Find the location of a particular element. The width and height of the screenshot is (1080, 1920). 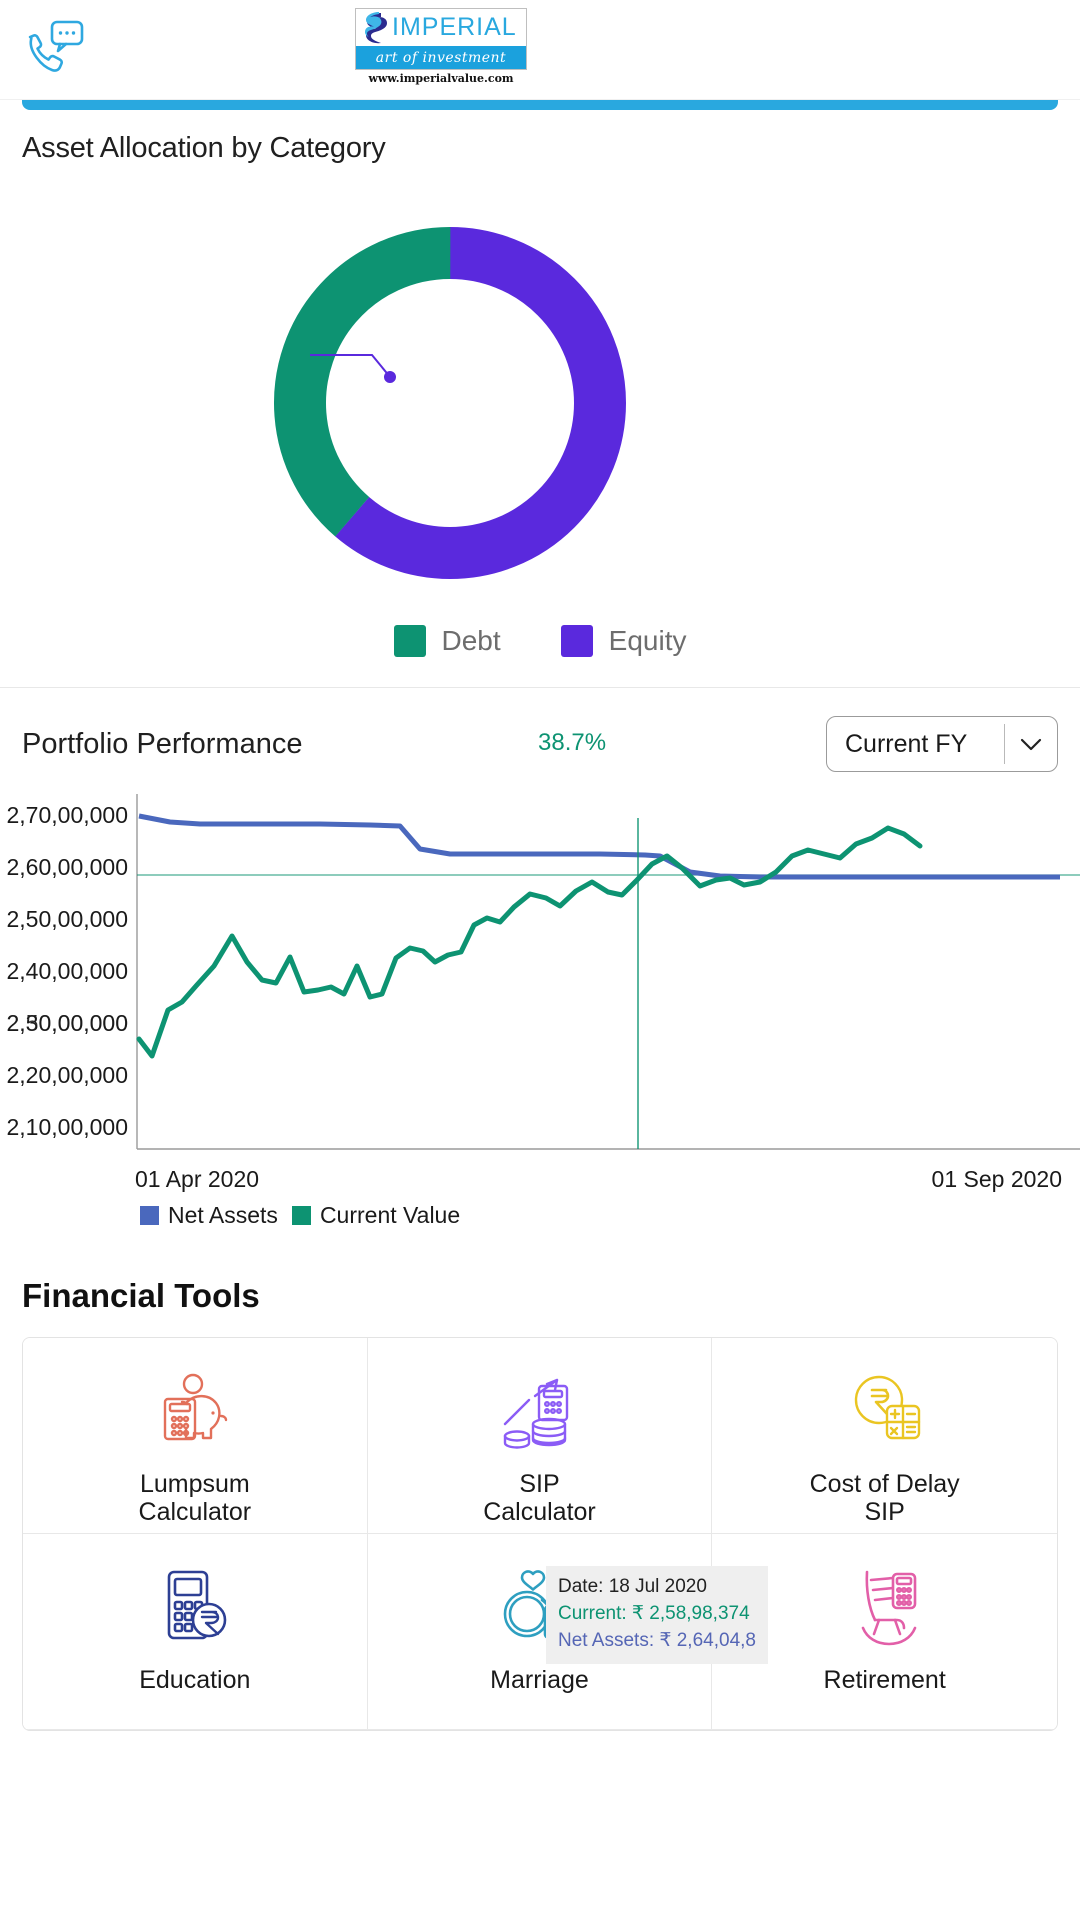

x-axis-end-label: 01 Sep 2020 is located at coordinates (996, 1179).